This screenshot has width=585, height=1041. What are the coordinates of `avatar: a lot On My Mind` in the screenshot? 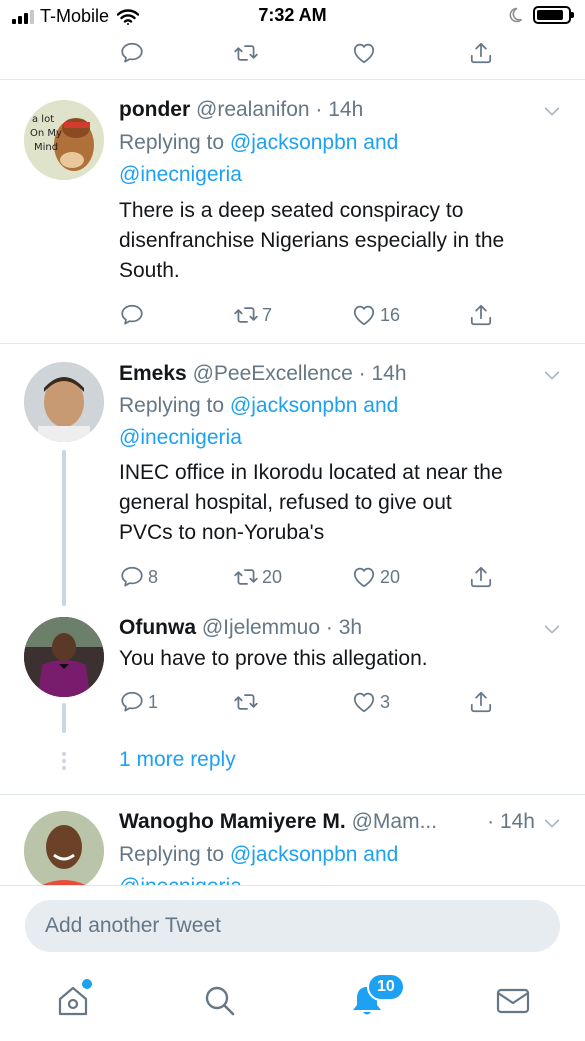 It's located at (64, 140).